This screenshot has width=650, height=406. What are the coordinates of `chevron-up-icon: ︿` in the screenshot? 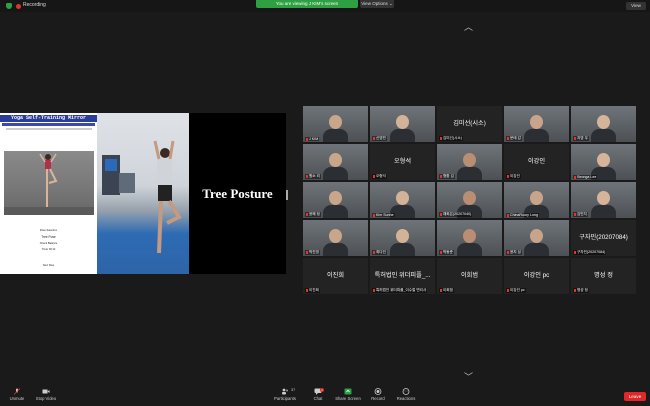 It's located at (468, 26).